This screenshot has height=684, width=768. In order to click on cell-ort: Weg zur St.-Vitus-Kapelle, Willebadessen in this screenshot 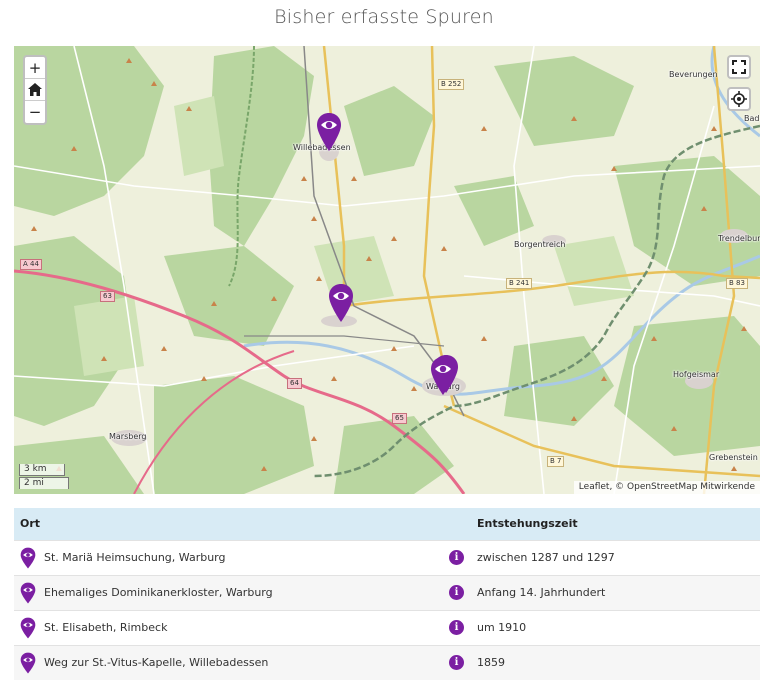, I will do `click(228, 662)`.